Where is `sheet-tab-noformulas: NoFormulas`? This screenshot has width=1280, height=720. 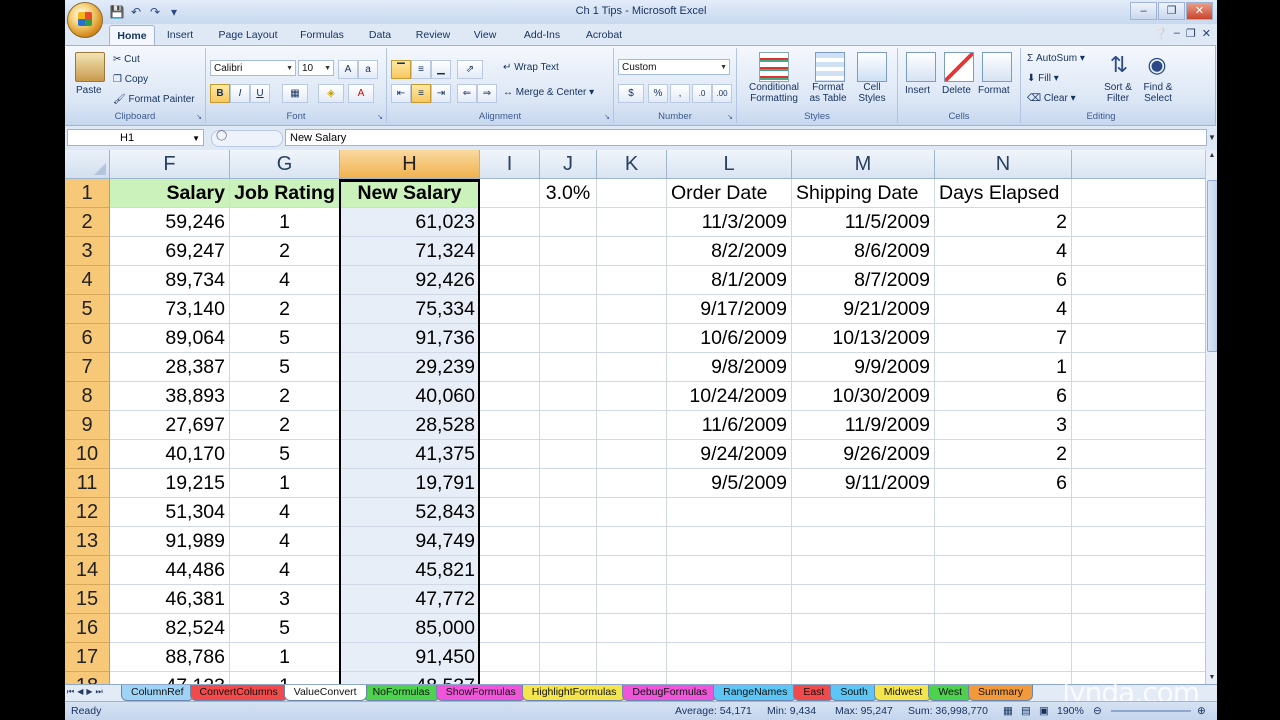
sheet-tab-noformulas: NoFormulas is located at coordinates (401, 693).